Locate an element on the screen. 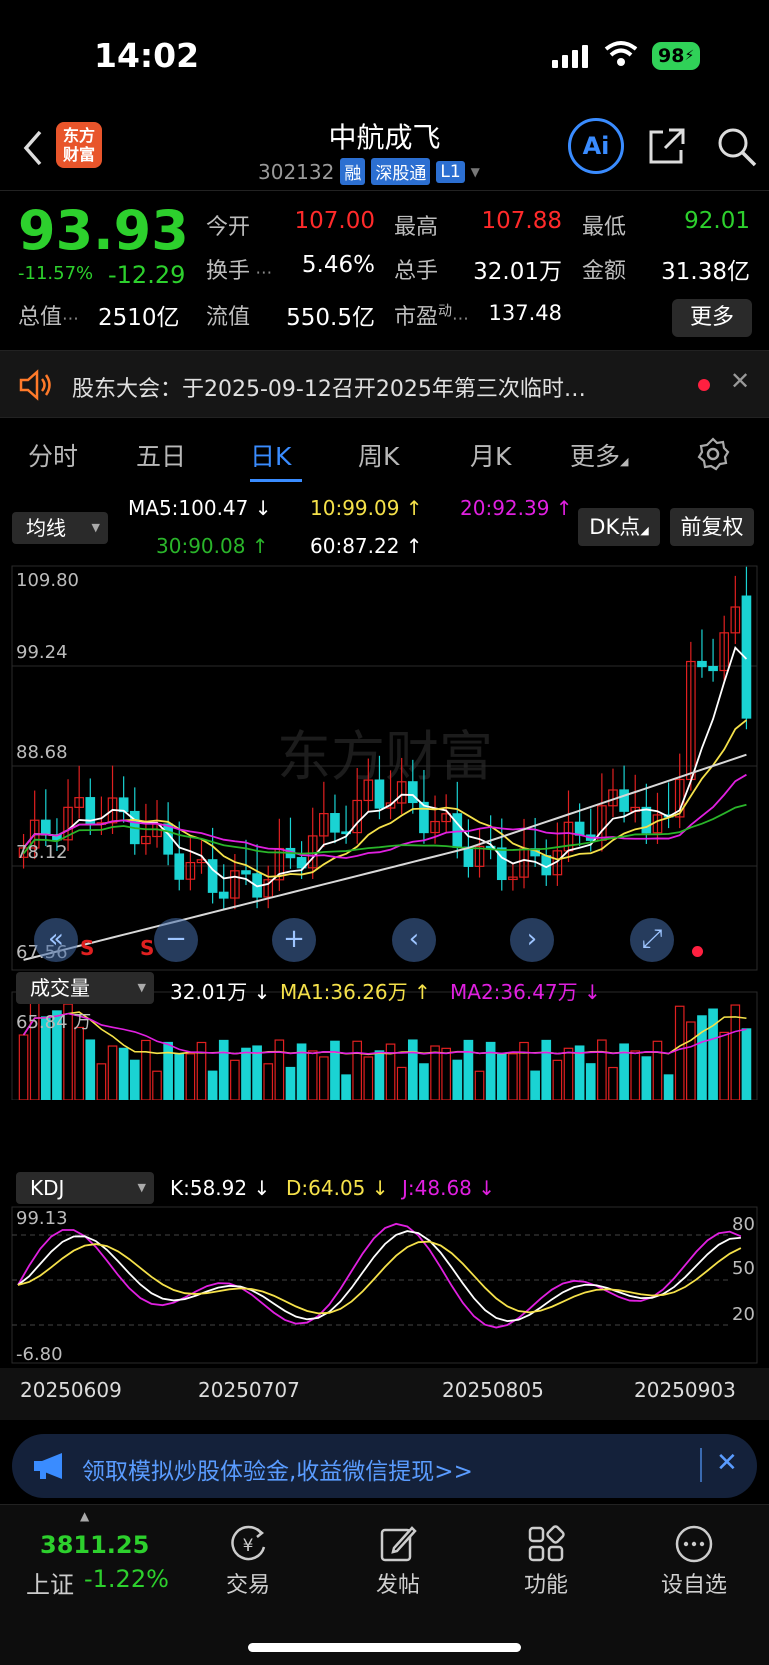 This screenshot has width=769, height=1665. period-tabs: 分时 五日 日K 周K 月K 更多◢ is located at coordinates (384, 455).